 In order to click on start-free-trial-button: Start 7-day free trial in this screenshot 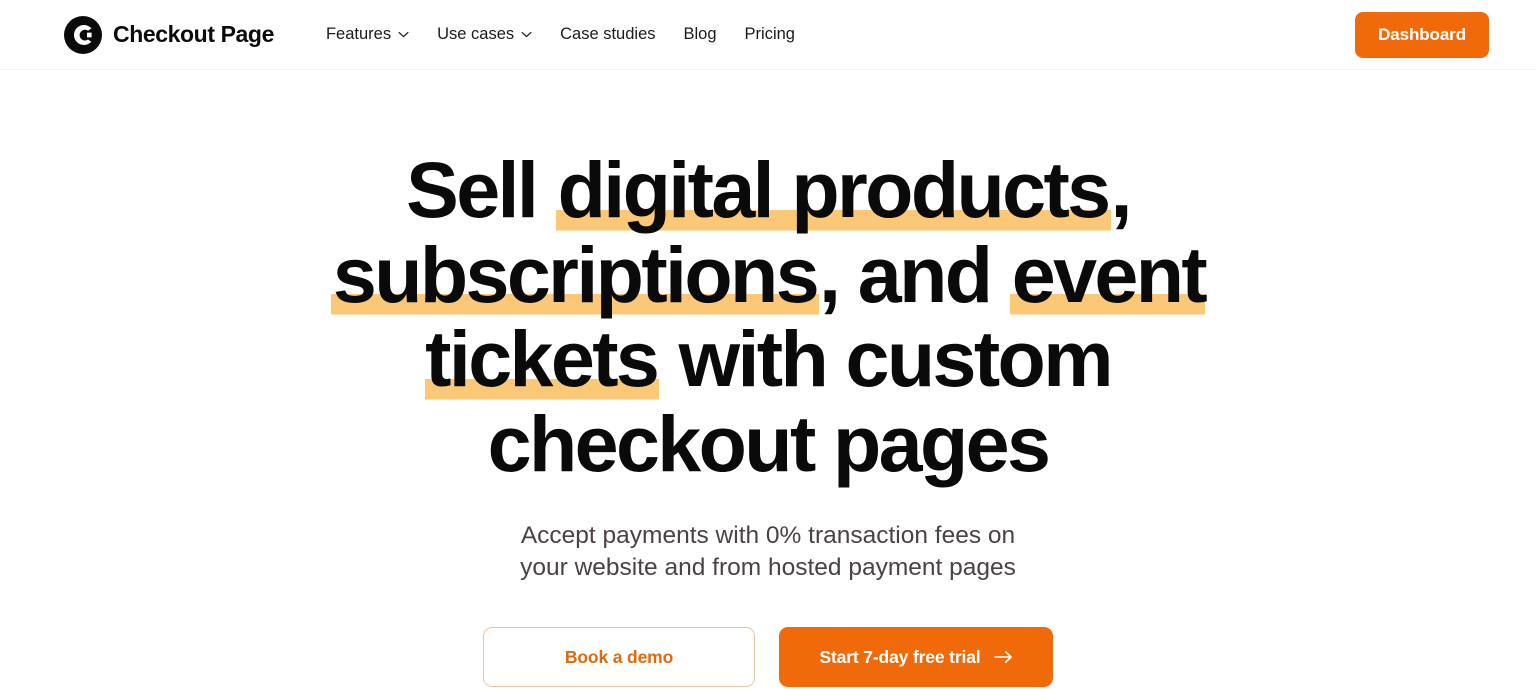, I will do `click(916, 657)`.